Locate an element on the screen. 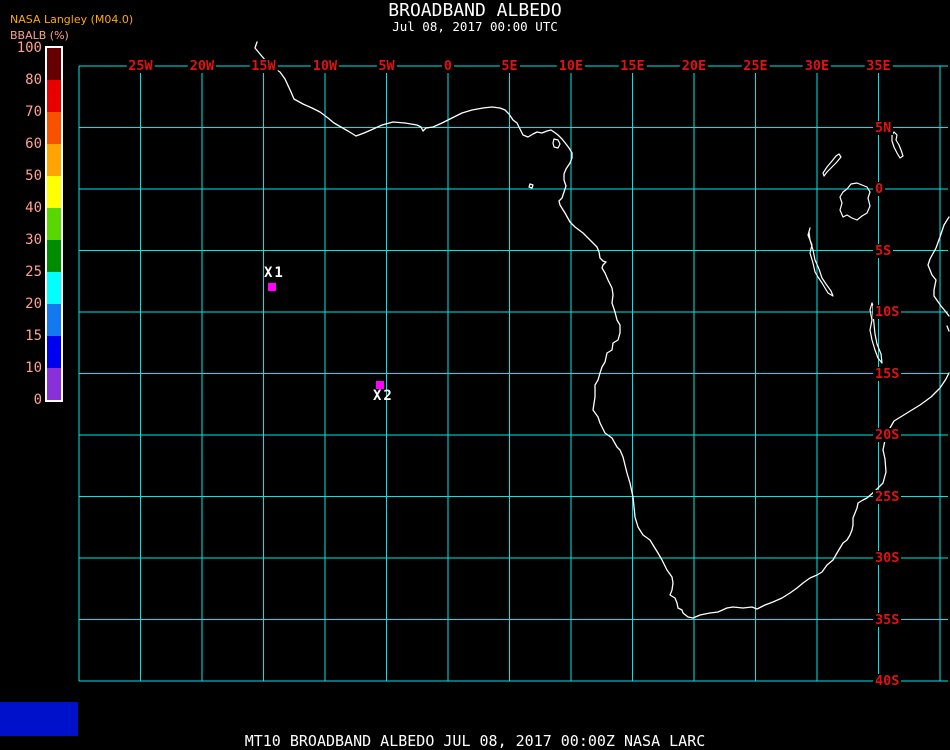  marker-label-x2: X2 is located at coordinates (383, 396).